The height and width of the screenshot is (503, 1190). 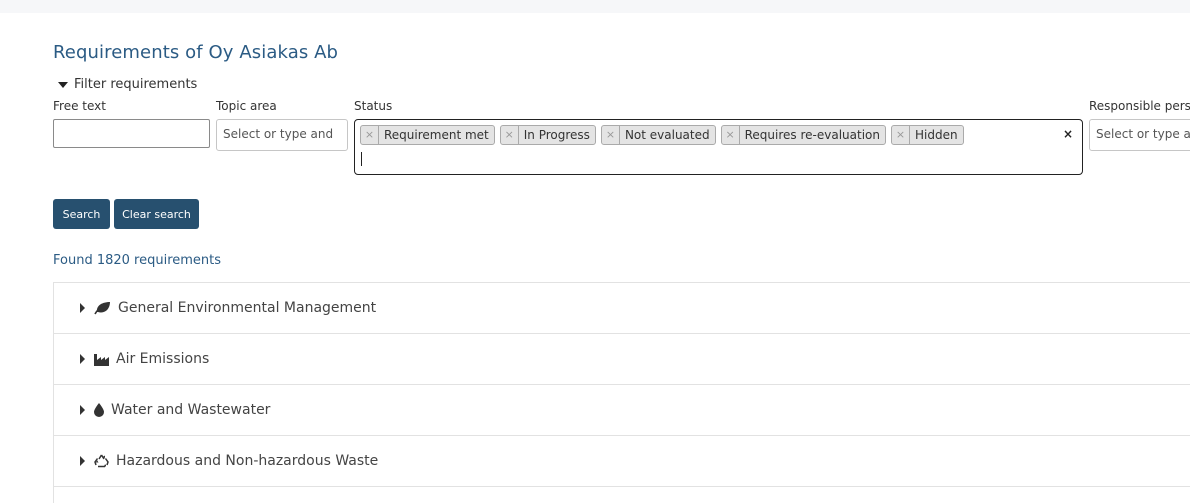 What do you see at coordinates (99, 410) in the screenshot?
I see `water-drop-icon` at bounding box center [99, 410].